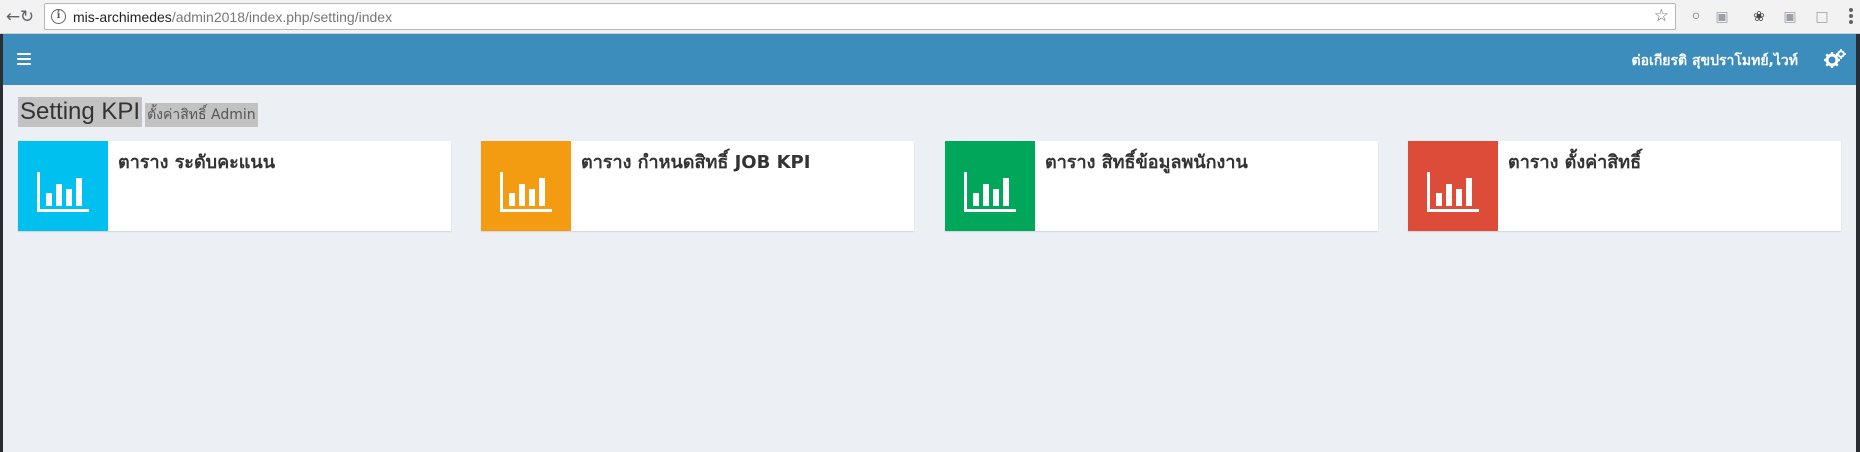  Describe the element at coordinates (196, 161) in the screenshot. I see `info-box-label: ตาราง ระดับคะแนน` at that location.